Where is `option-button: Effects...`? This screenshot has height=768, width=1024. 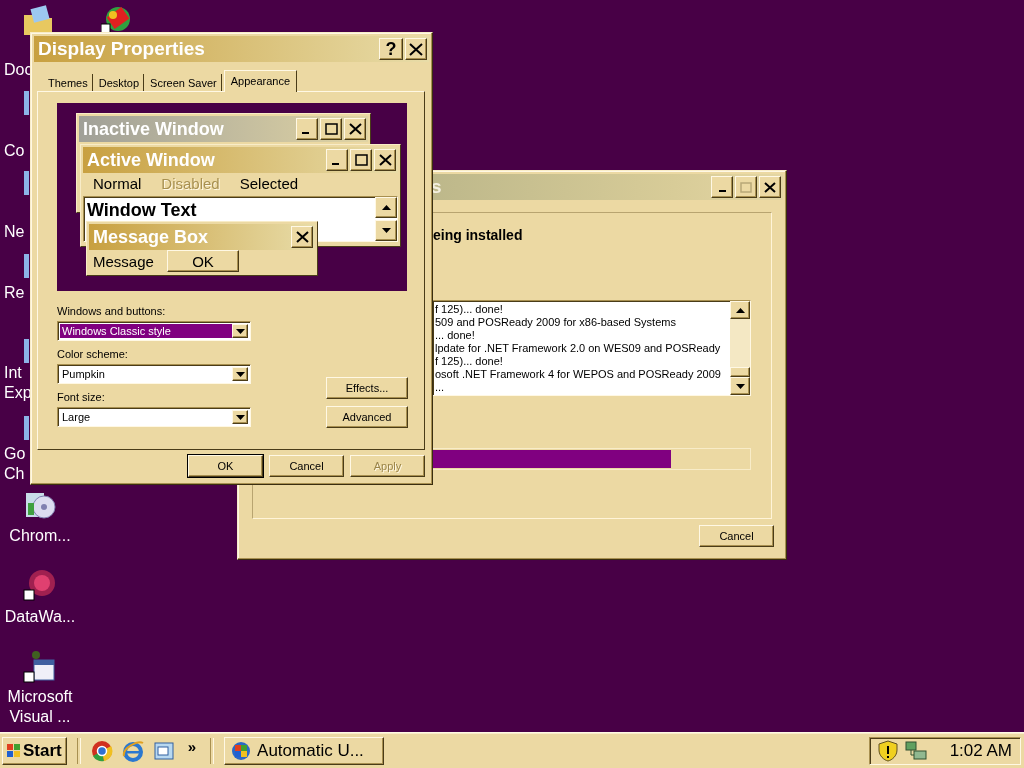 option-button: Effects... is located at coordinates (367, 388).